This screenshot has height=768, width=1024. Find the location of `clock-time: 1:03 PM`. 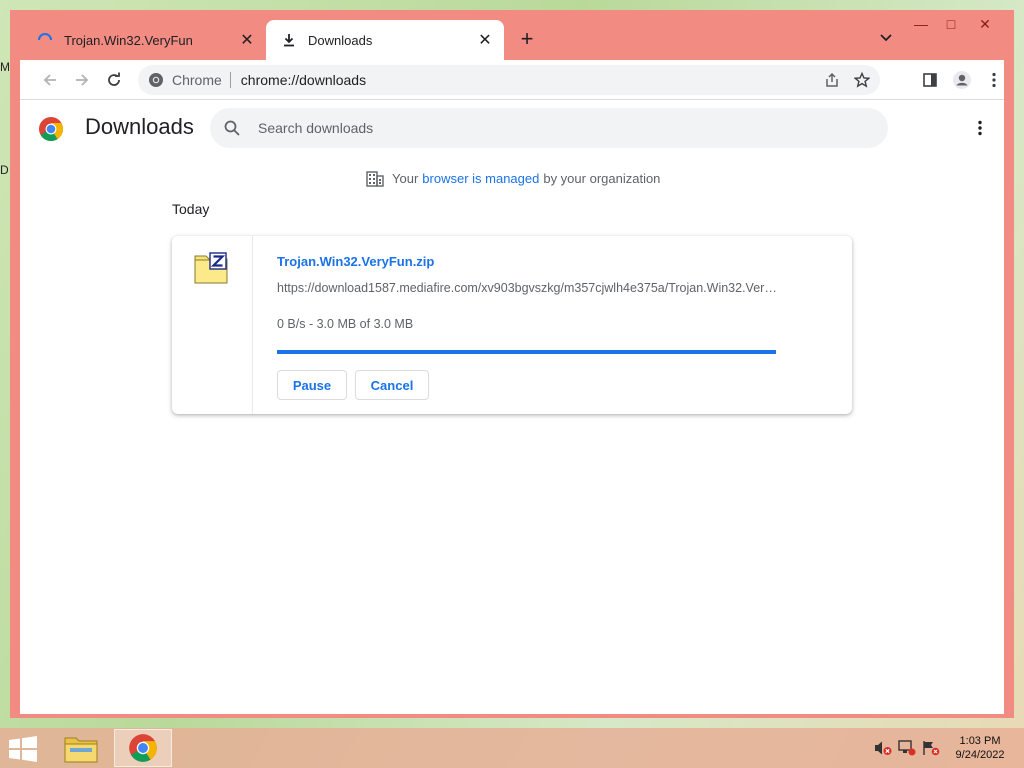

clock-time: 1:03 PM is located at coordinates (980, 741).